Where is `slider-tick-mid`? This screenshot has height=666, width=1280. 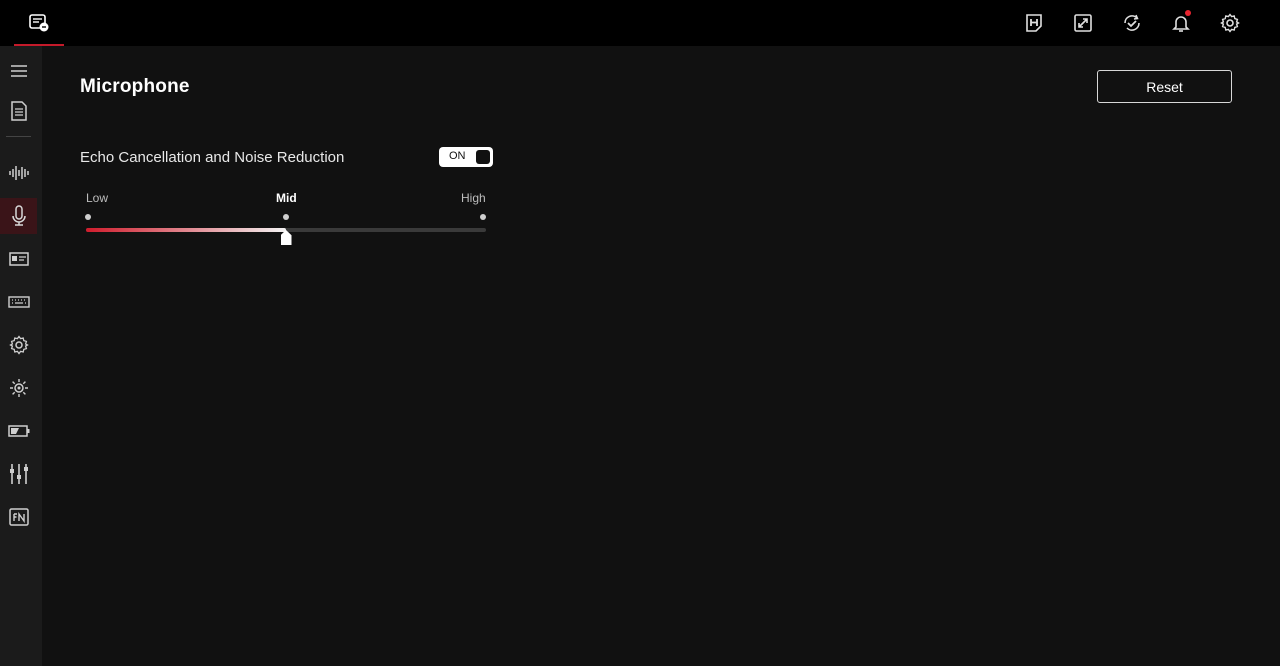
slider-tick-mid is located at coordinates (286, 217).